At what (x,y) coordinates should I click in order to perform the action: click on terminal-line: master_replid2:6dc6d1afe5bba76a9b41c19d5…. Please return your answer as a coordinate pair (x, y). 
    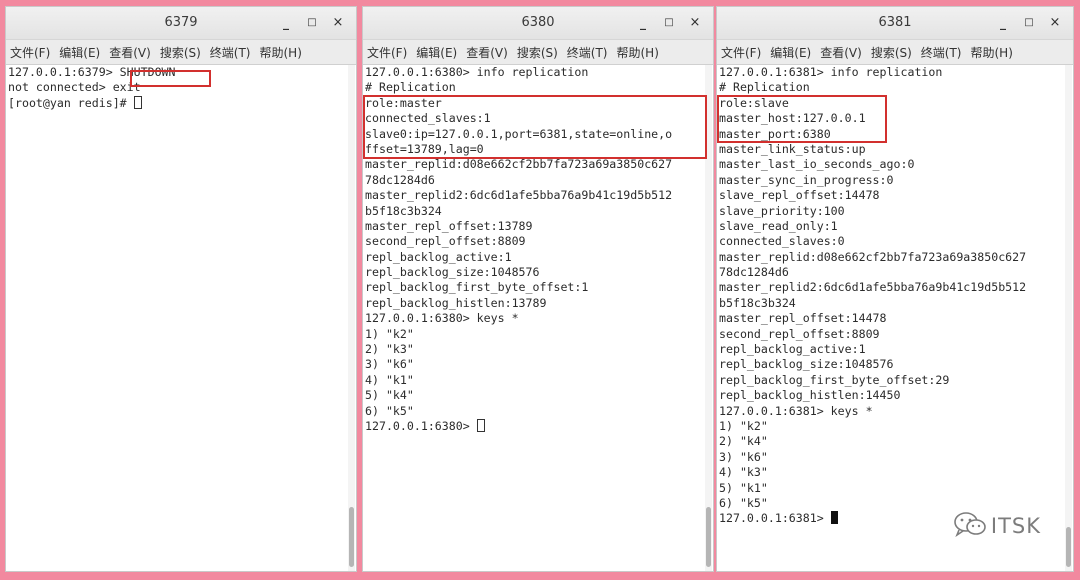
    Looking at the image, I should click on (891, 287).